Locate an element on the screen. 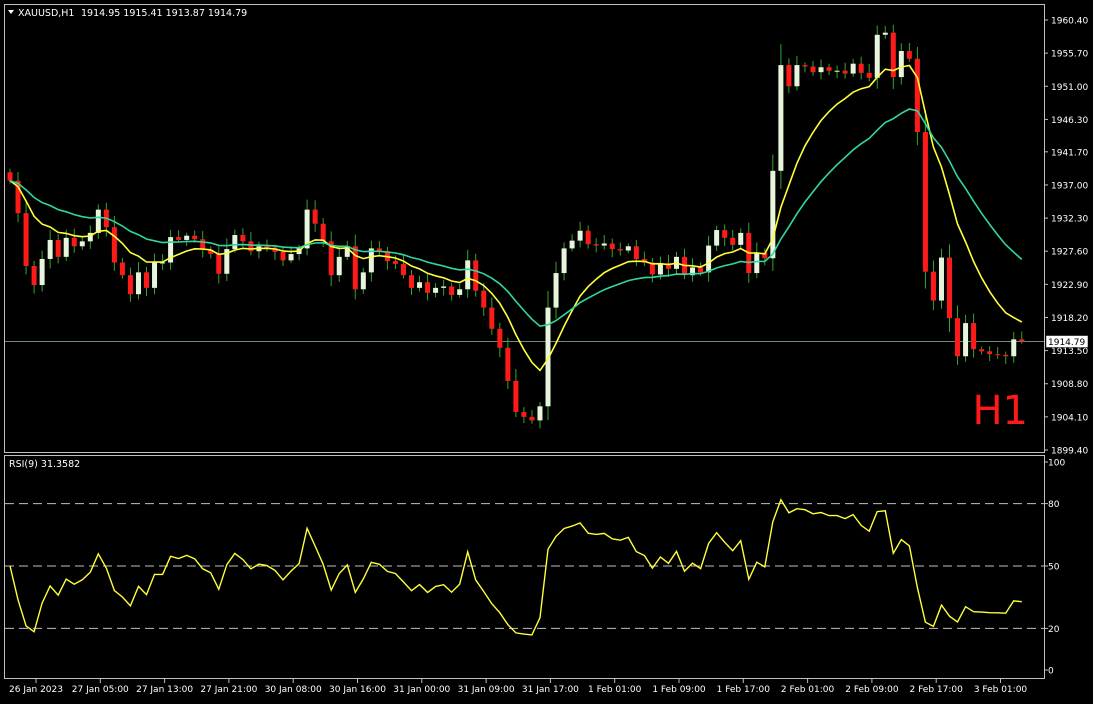  rsi-axis-label: 0 is located at coordinates (1051, 672).